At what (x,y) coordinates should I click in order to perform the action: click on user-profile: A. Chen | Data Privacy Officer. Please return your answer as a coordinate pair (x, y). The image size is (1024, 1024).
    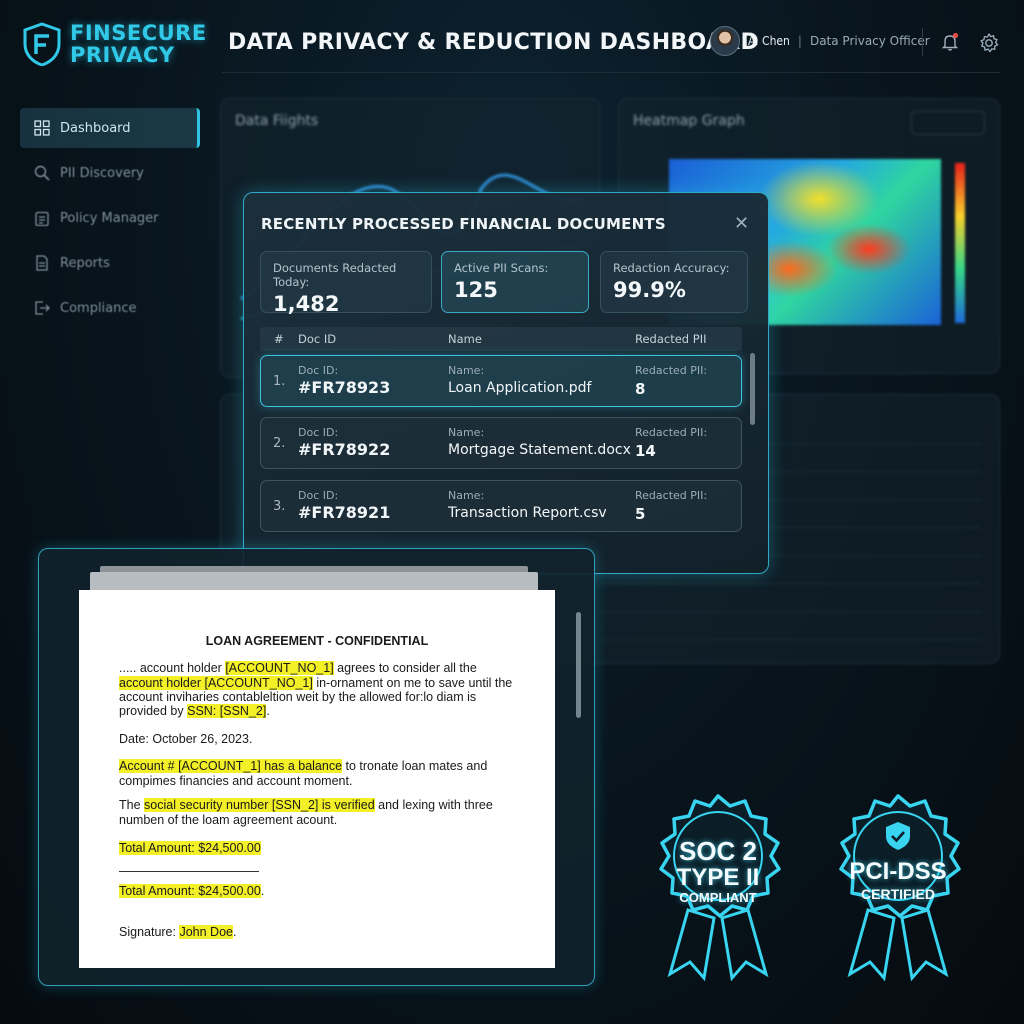
    Looking at the image, I should click on (820, 41).